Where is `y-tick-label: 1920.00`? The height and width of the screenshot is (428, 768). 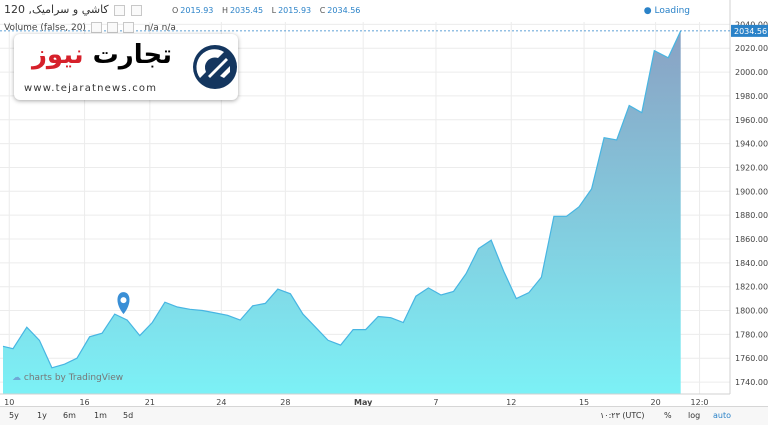 y-tick-label: 1920.00 is located at coordinates (751, 167).